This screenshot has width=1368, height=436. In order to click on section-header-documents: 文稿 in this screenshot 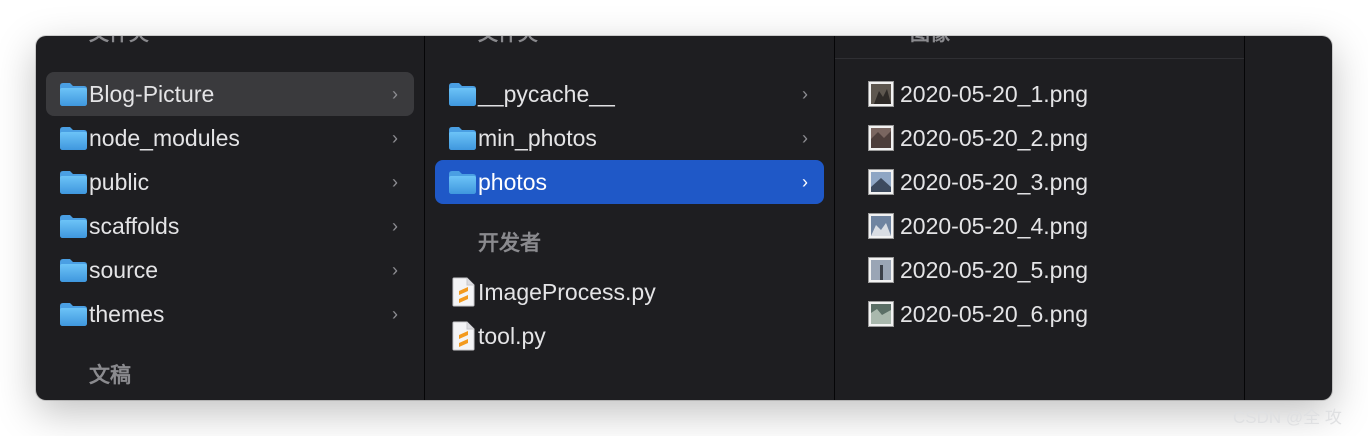, I will do `click(110, 375)`.